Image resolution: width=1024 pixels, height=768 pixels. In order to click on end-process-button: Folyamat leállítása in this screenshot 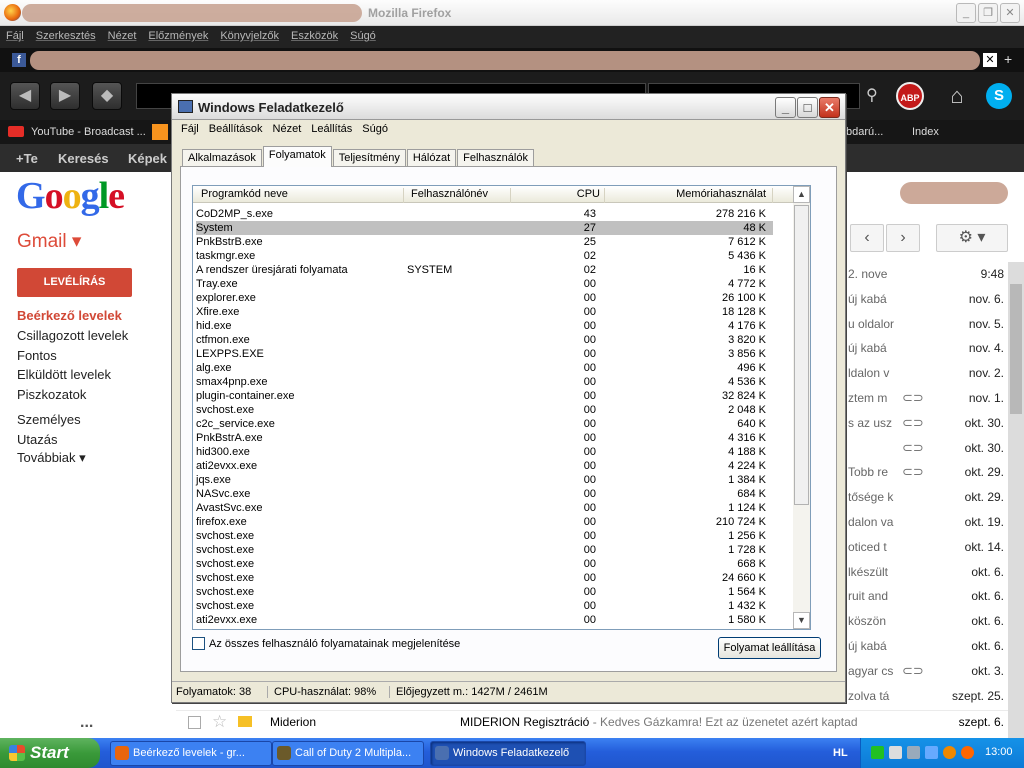, I will do `click(769, 648)`.